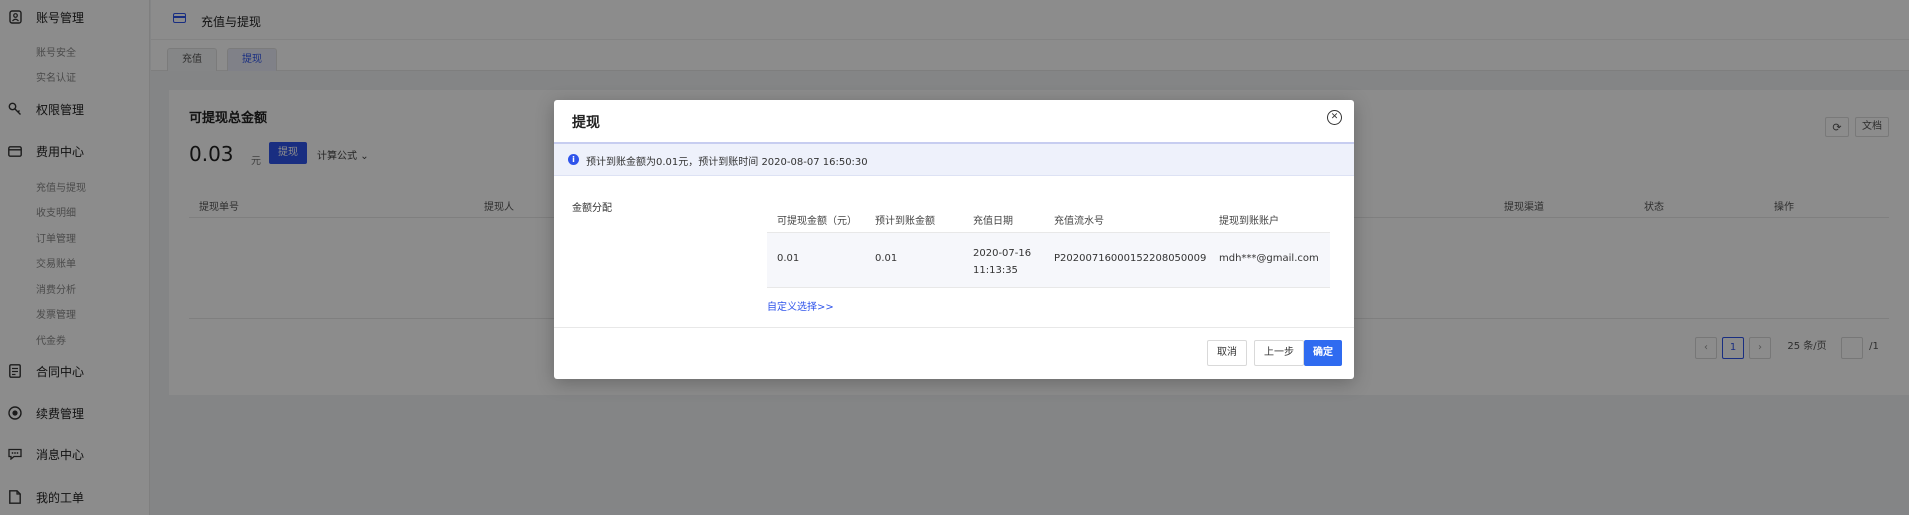  I want to click on serial-cell: P20200716000152208050009, so click(1130, 258).